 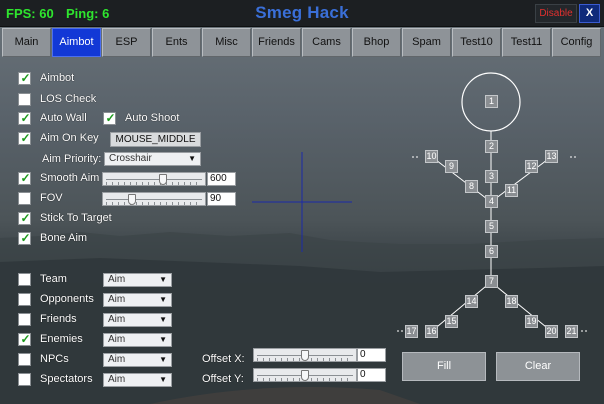 I want to click on bone-node-11: 11, so click(x=511, y=190).